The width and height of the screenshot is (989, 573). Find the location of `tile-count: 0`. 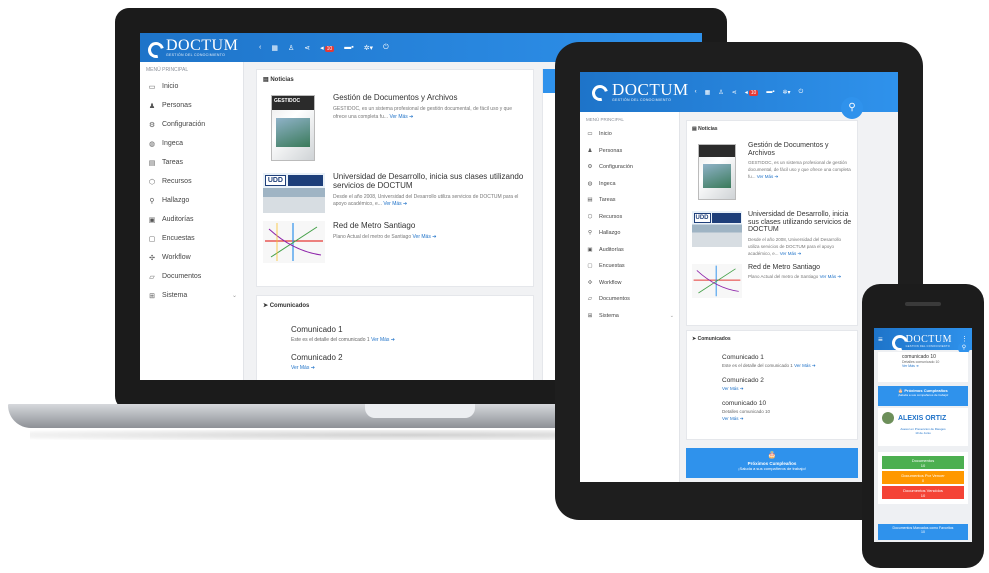

tile-count: 0 is located at coordinates (923, 480).